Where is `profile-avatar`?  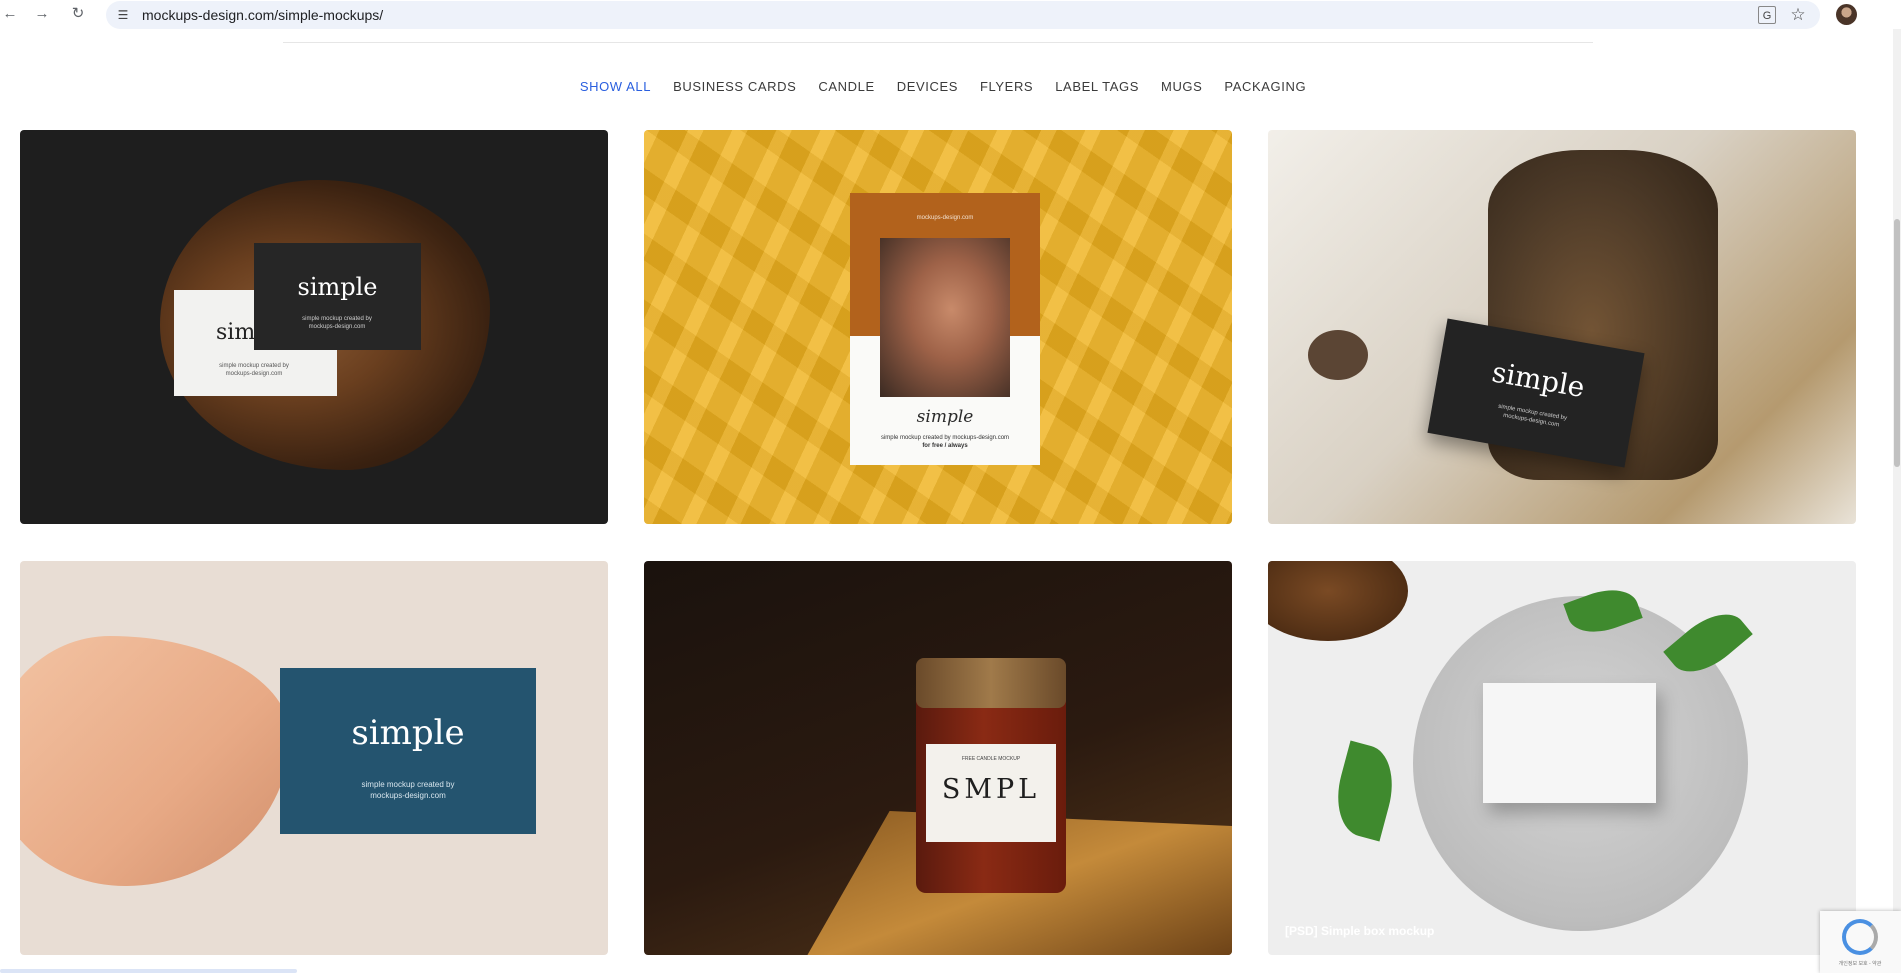
profile-avatar is located at coordinates (1846, 14).